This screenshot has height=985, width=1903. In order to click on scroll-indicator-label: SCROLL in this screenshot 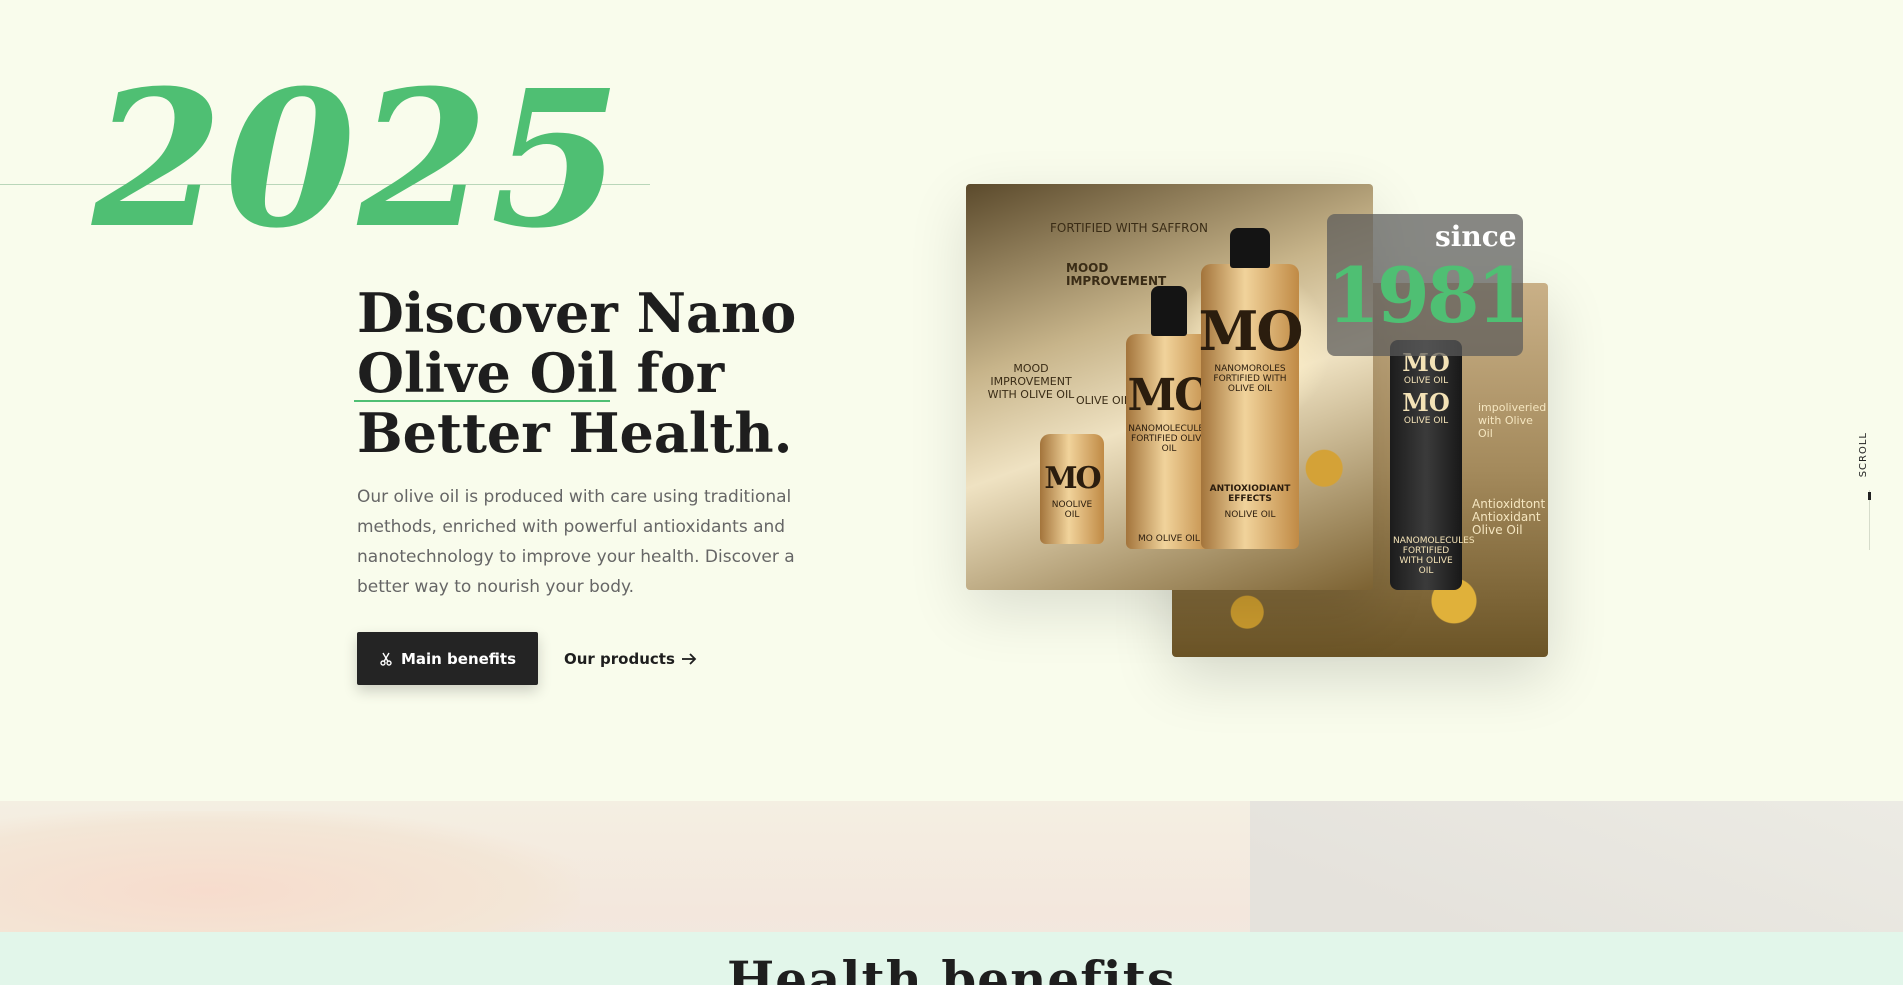, I will do `click(1863, 454)`.